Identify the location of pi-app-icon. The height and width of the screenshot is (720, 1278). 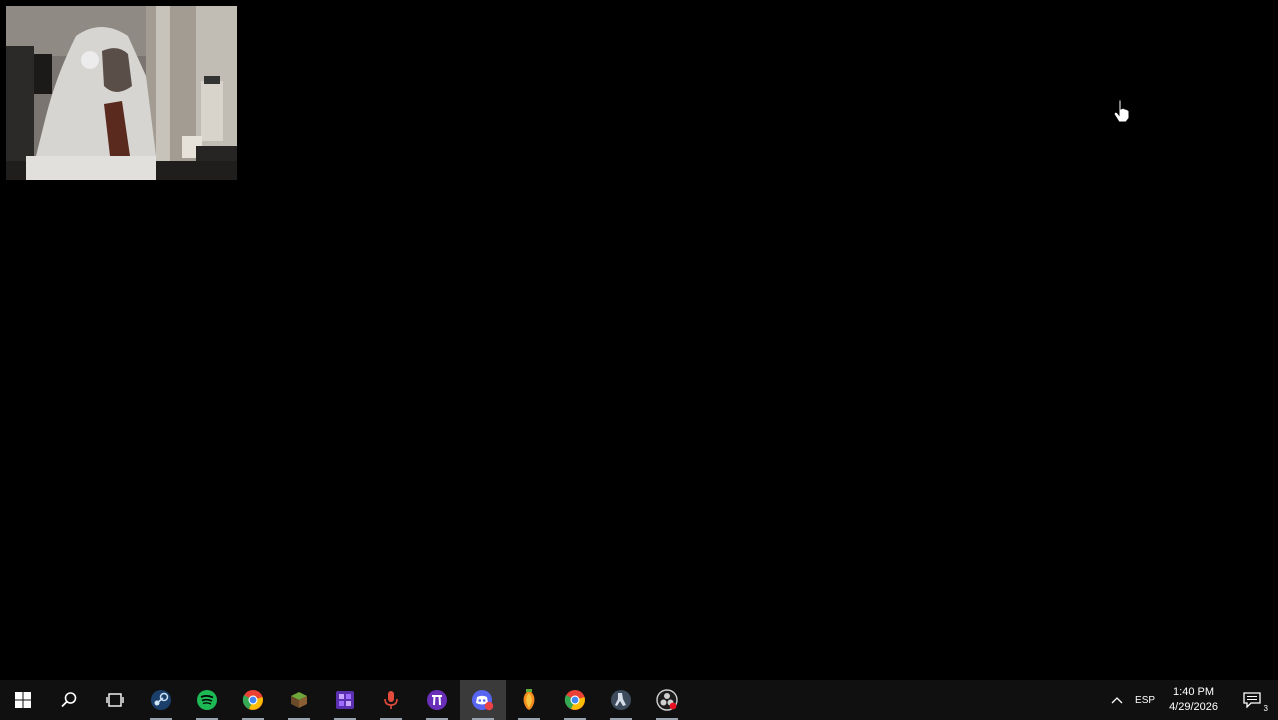
(437, 700).